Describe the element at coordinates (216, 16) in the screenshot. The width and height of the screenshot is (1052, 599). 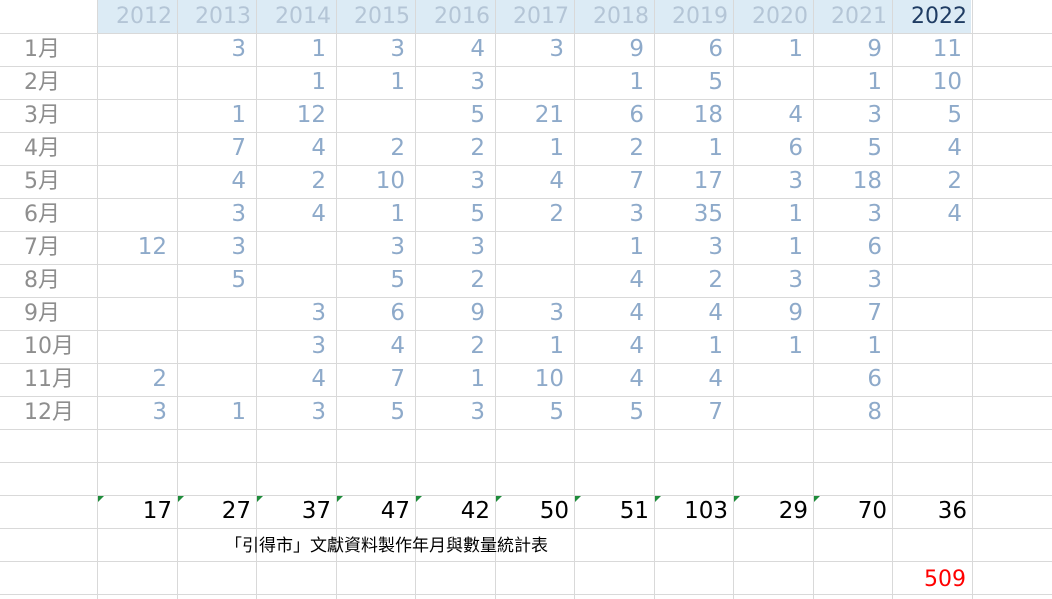
I see `year-header-cell: 2013` at that location.